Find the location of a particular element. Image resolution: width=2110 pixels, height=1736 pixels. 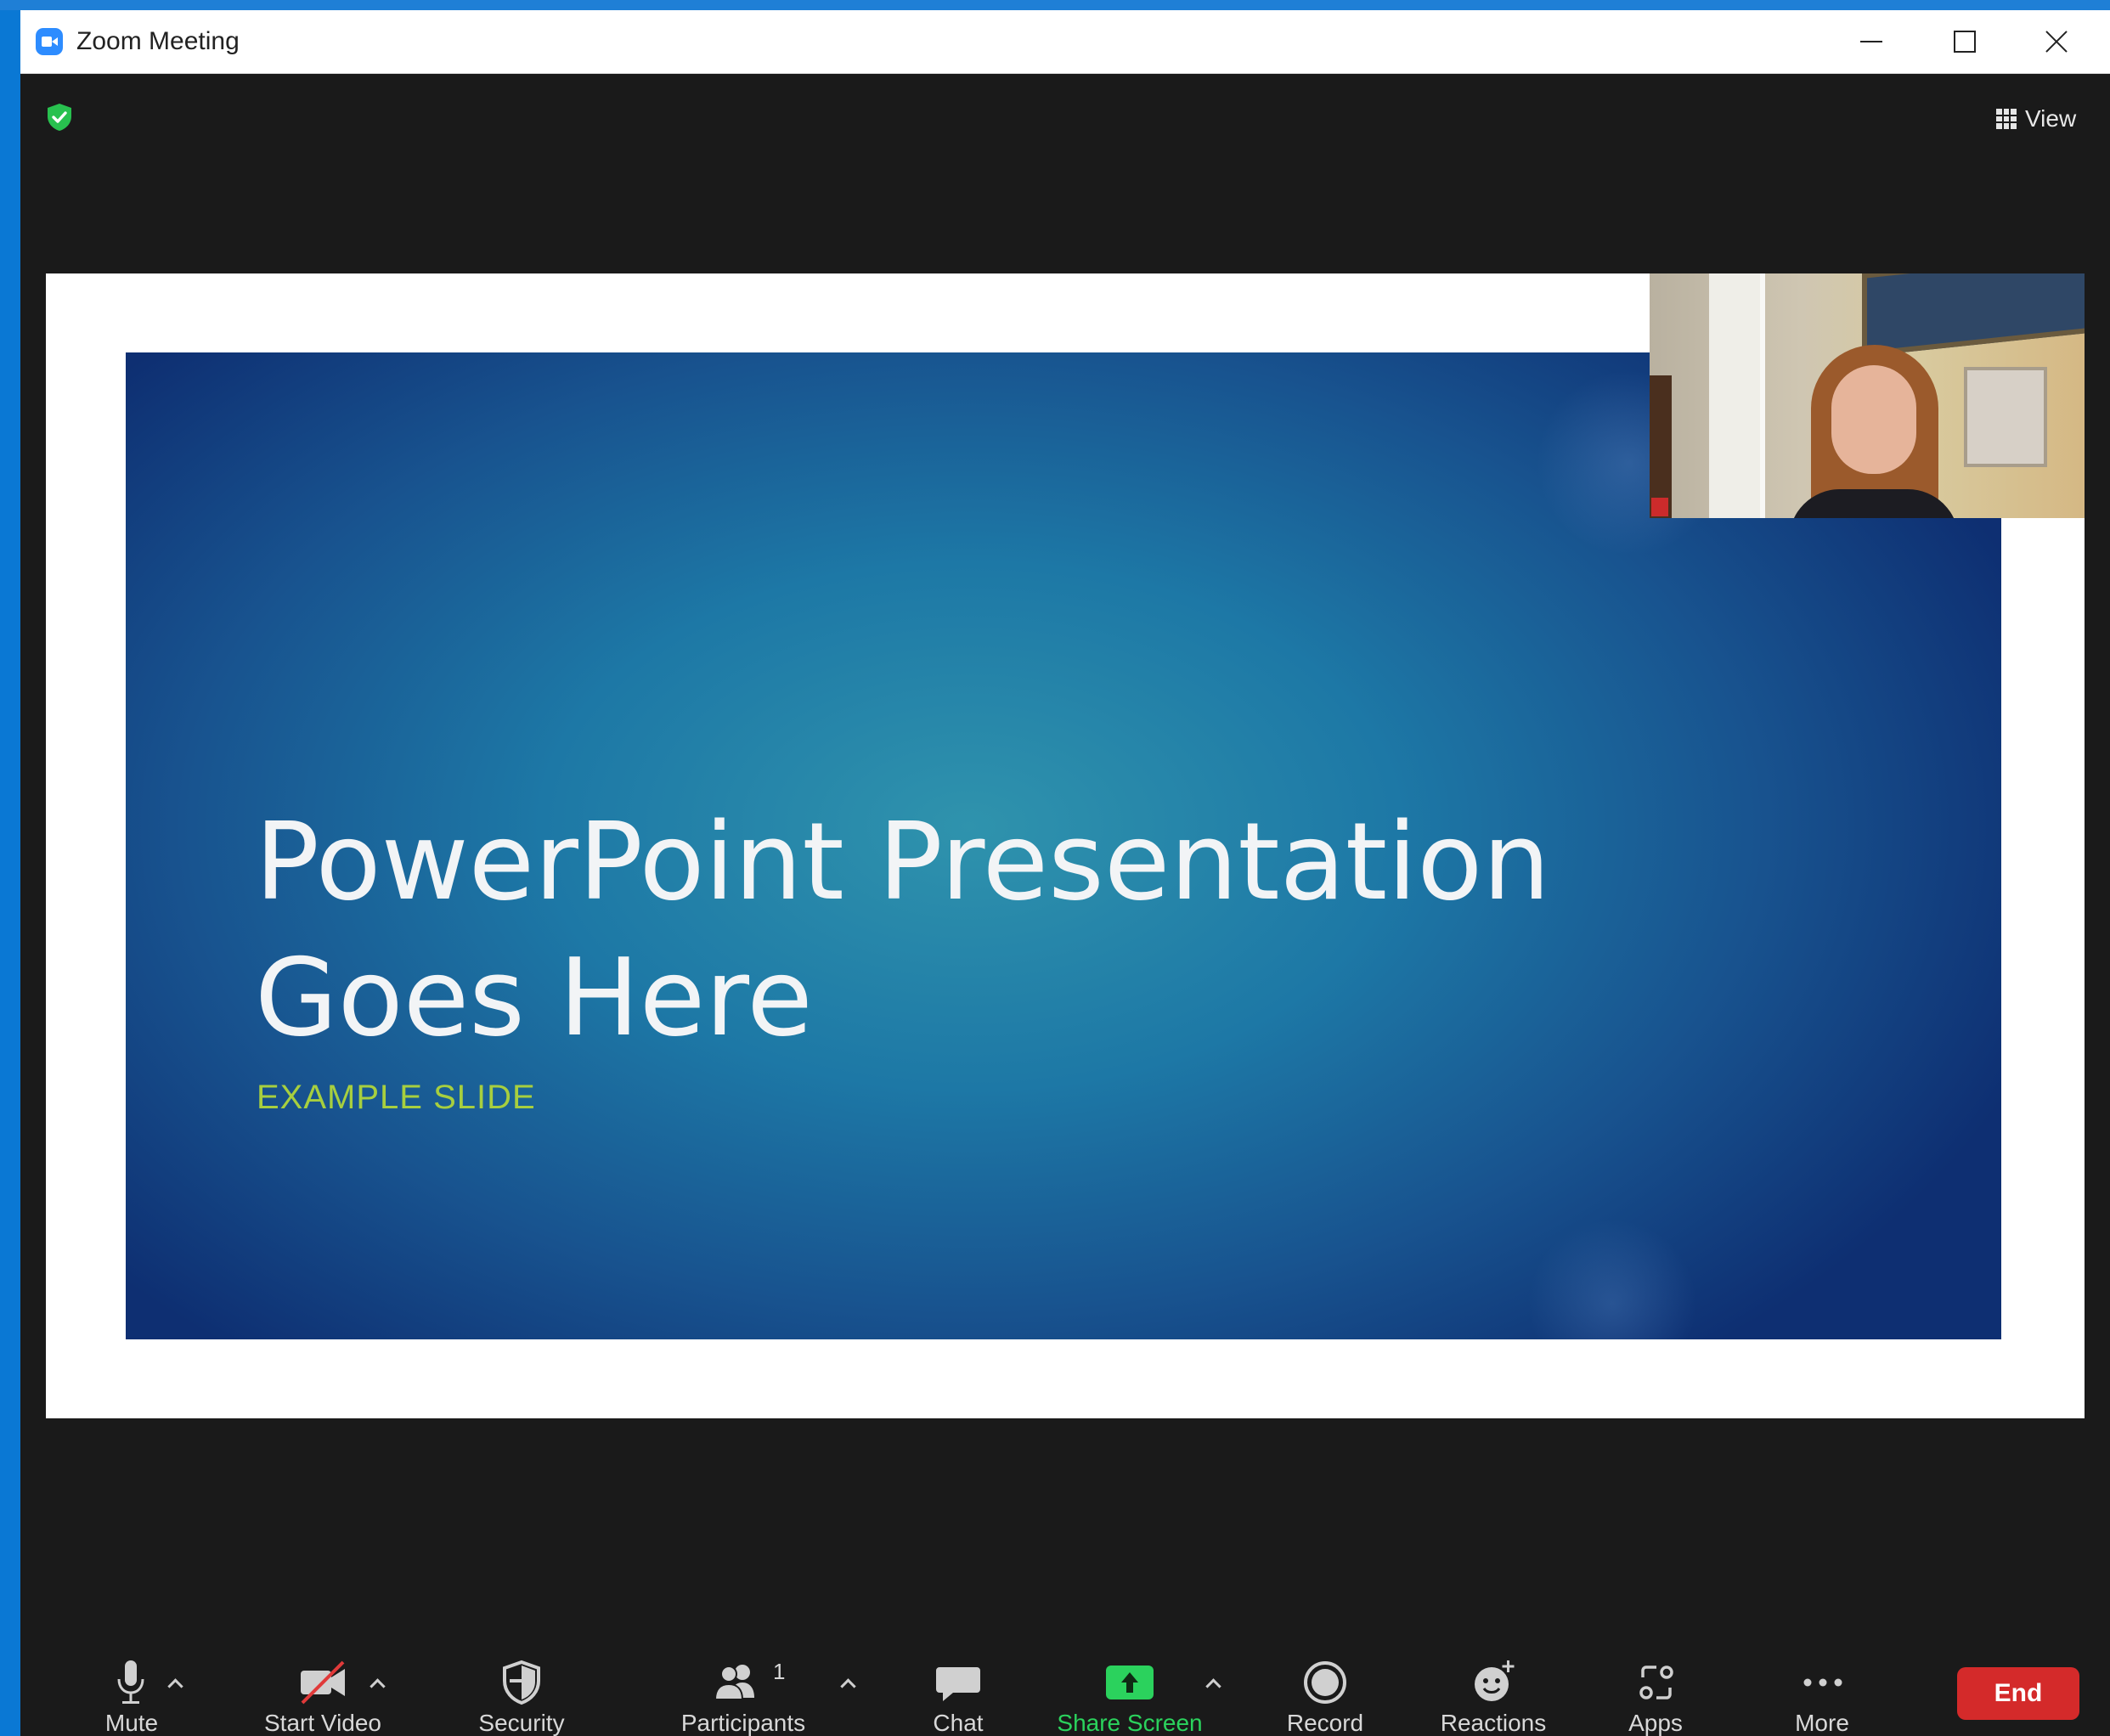

maximize-button is located at coordinates (1962, 42).